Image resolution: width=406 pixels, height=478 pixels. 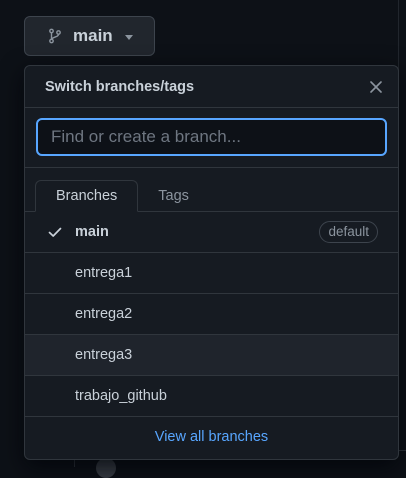 I want to click on branch-name: entrega1, so click(x=104, y=273).